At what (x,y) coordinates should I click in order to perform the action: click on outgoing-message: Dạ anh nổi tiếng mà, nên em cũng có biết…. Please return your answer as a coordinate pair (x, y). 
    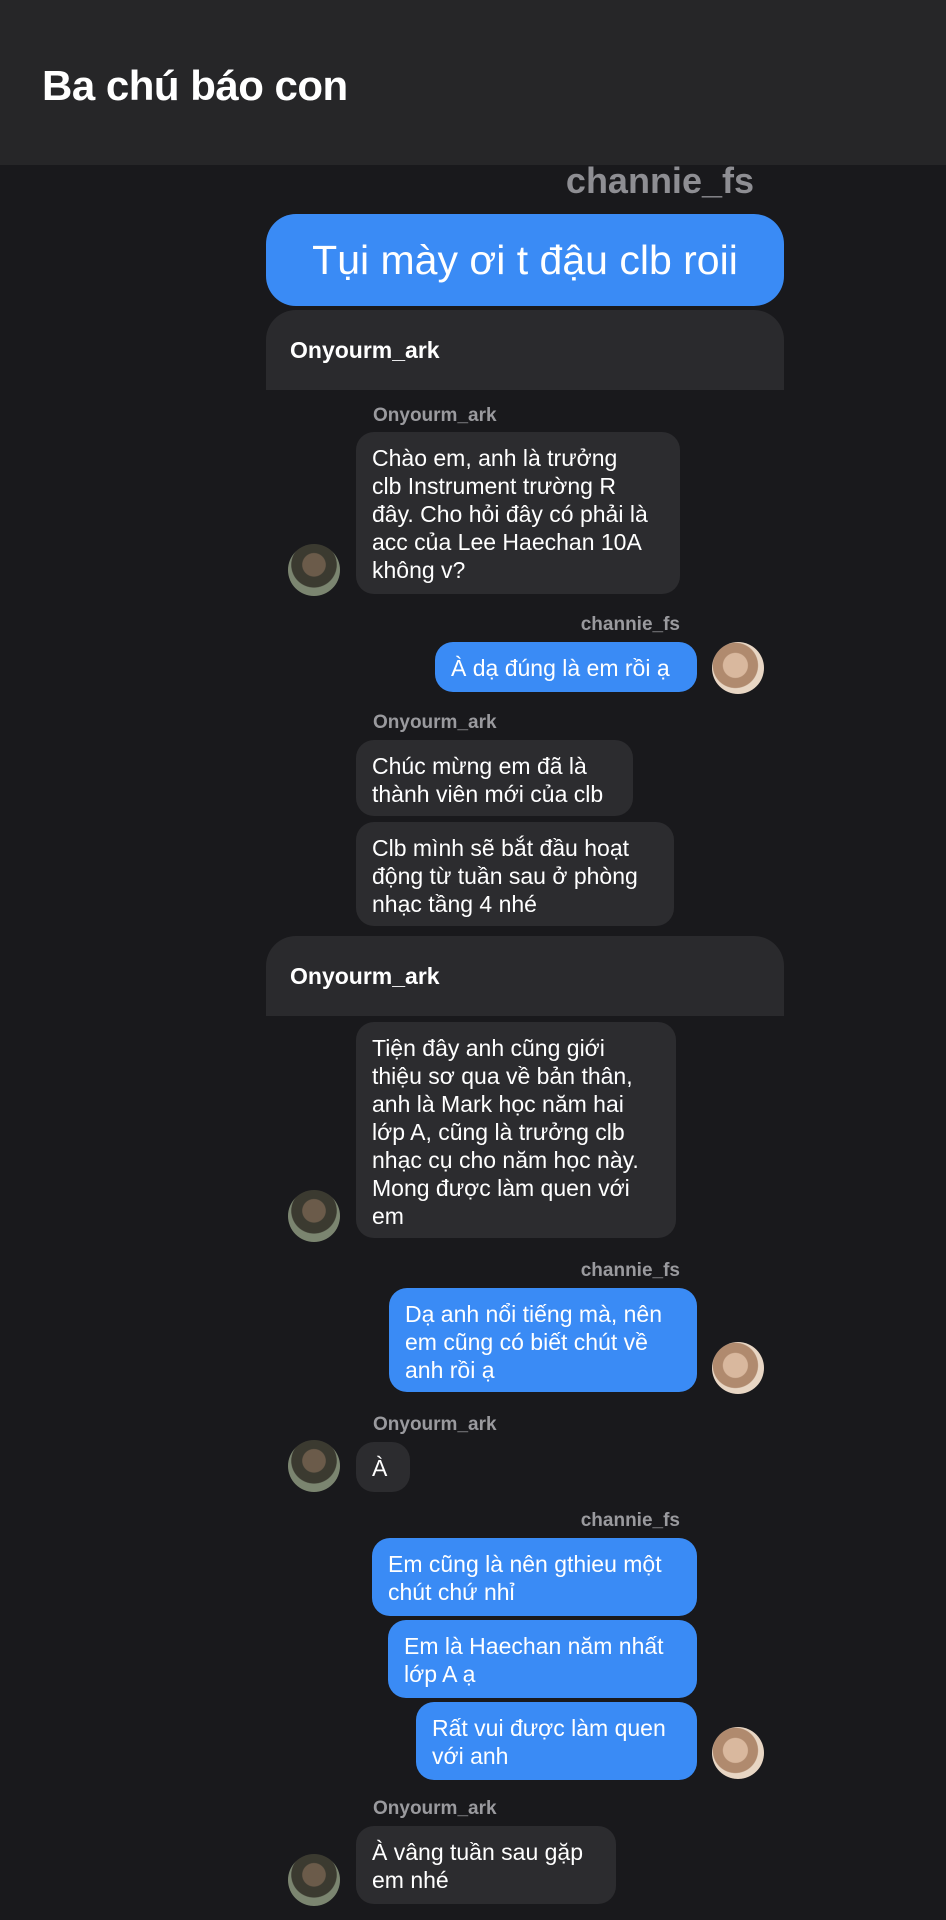
    Looking at the image, I should click on (543, 1340).